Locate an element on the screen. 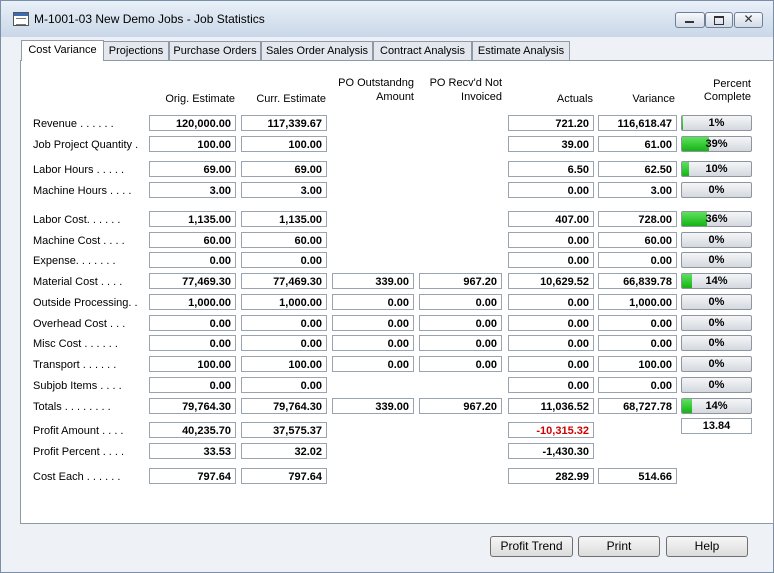 The image size is (774, 573). col-header-variance: Variance is located at coordinates (653, 99).